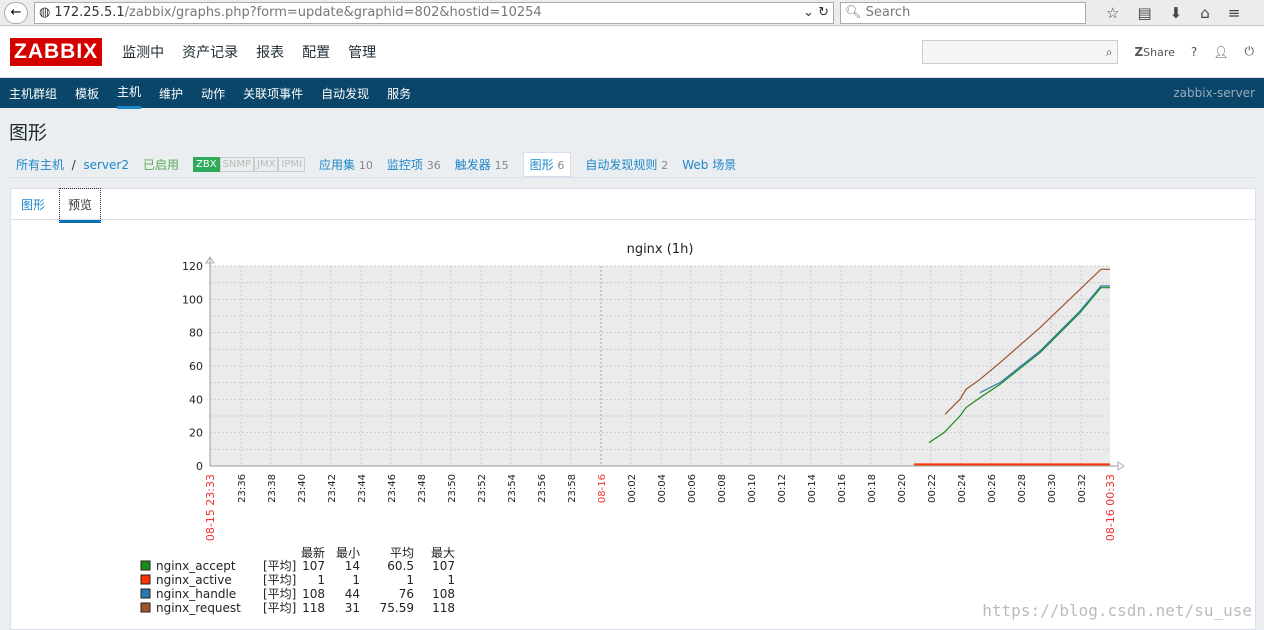 Image resolution: width=1264 pixels, height=630 pixels. Describe the element at coordinates (572, 488) in the screenshot. I see `x-tick-label: 23:58` at that location.